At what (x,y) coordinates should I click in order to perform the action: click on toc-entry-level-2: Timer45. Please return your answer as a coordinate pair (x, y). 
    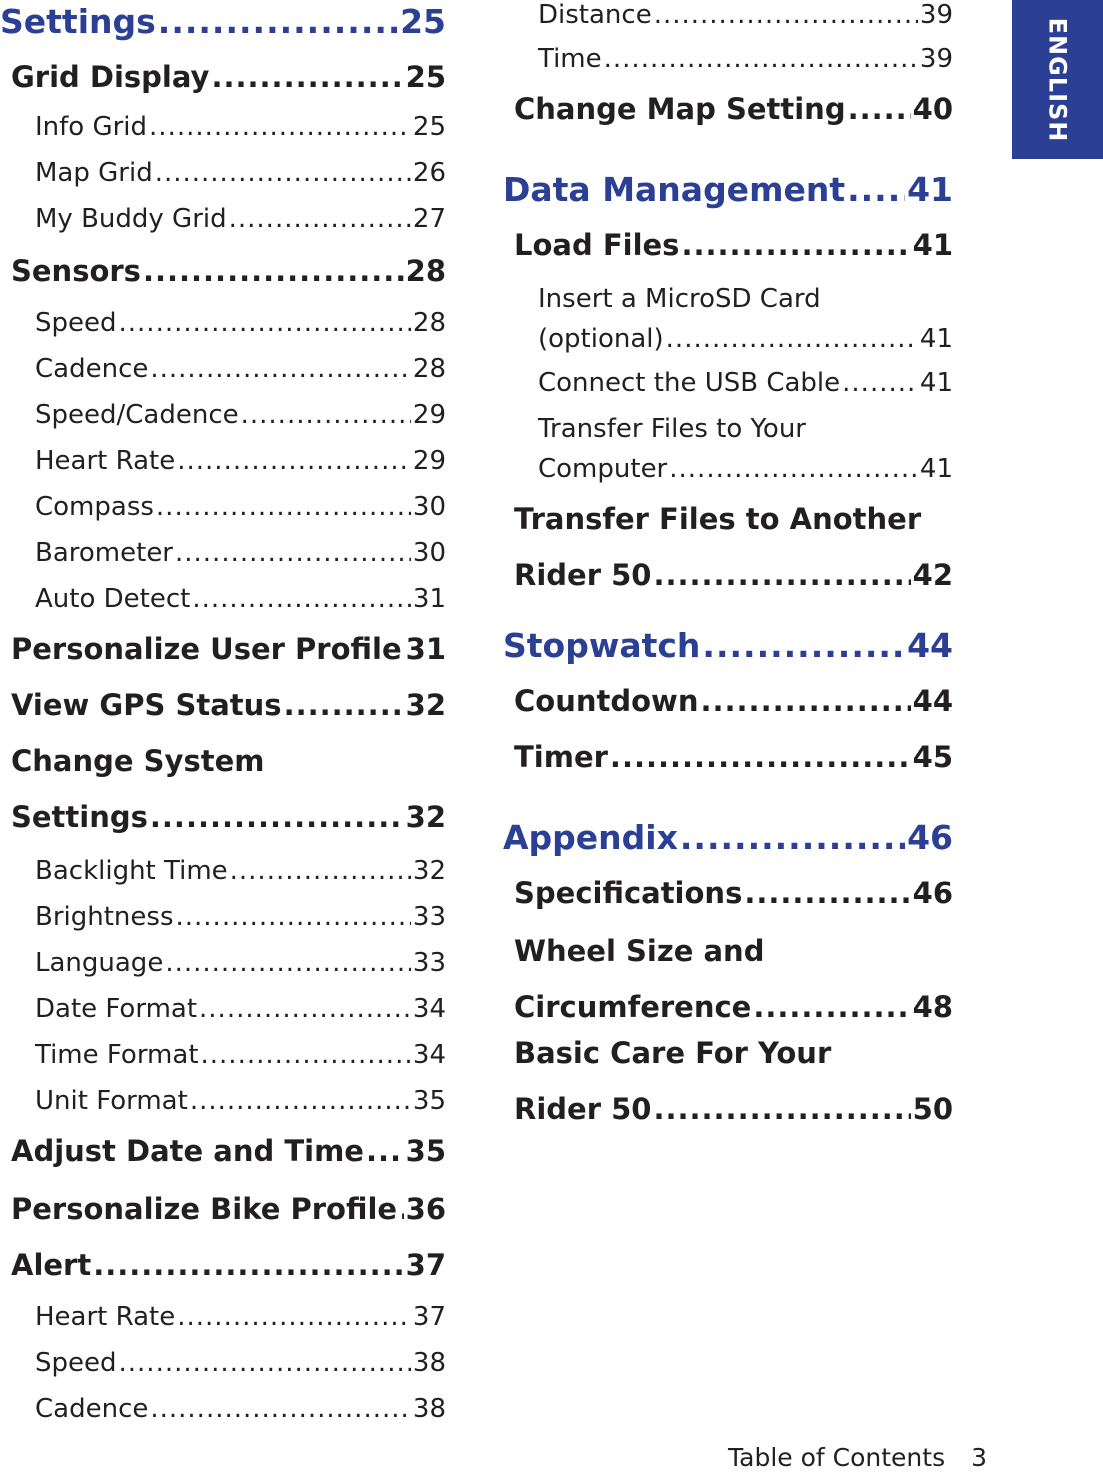
    Looking at the image, I should click on (733, 757).